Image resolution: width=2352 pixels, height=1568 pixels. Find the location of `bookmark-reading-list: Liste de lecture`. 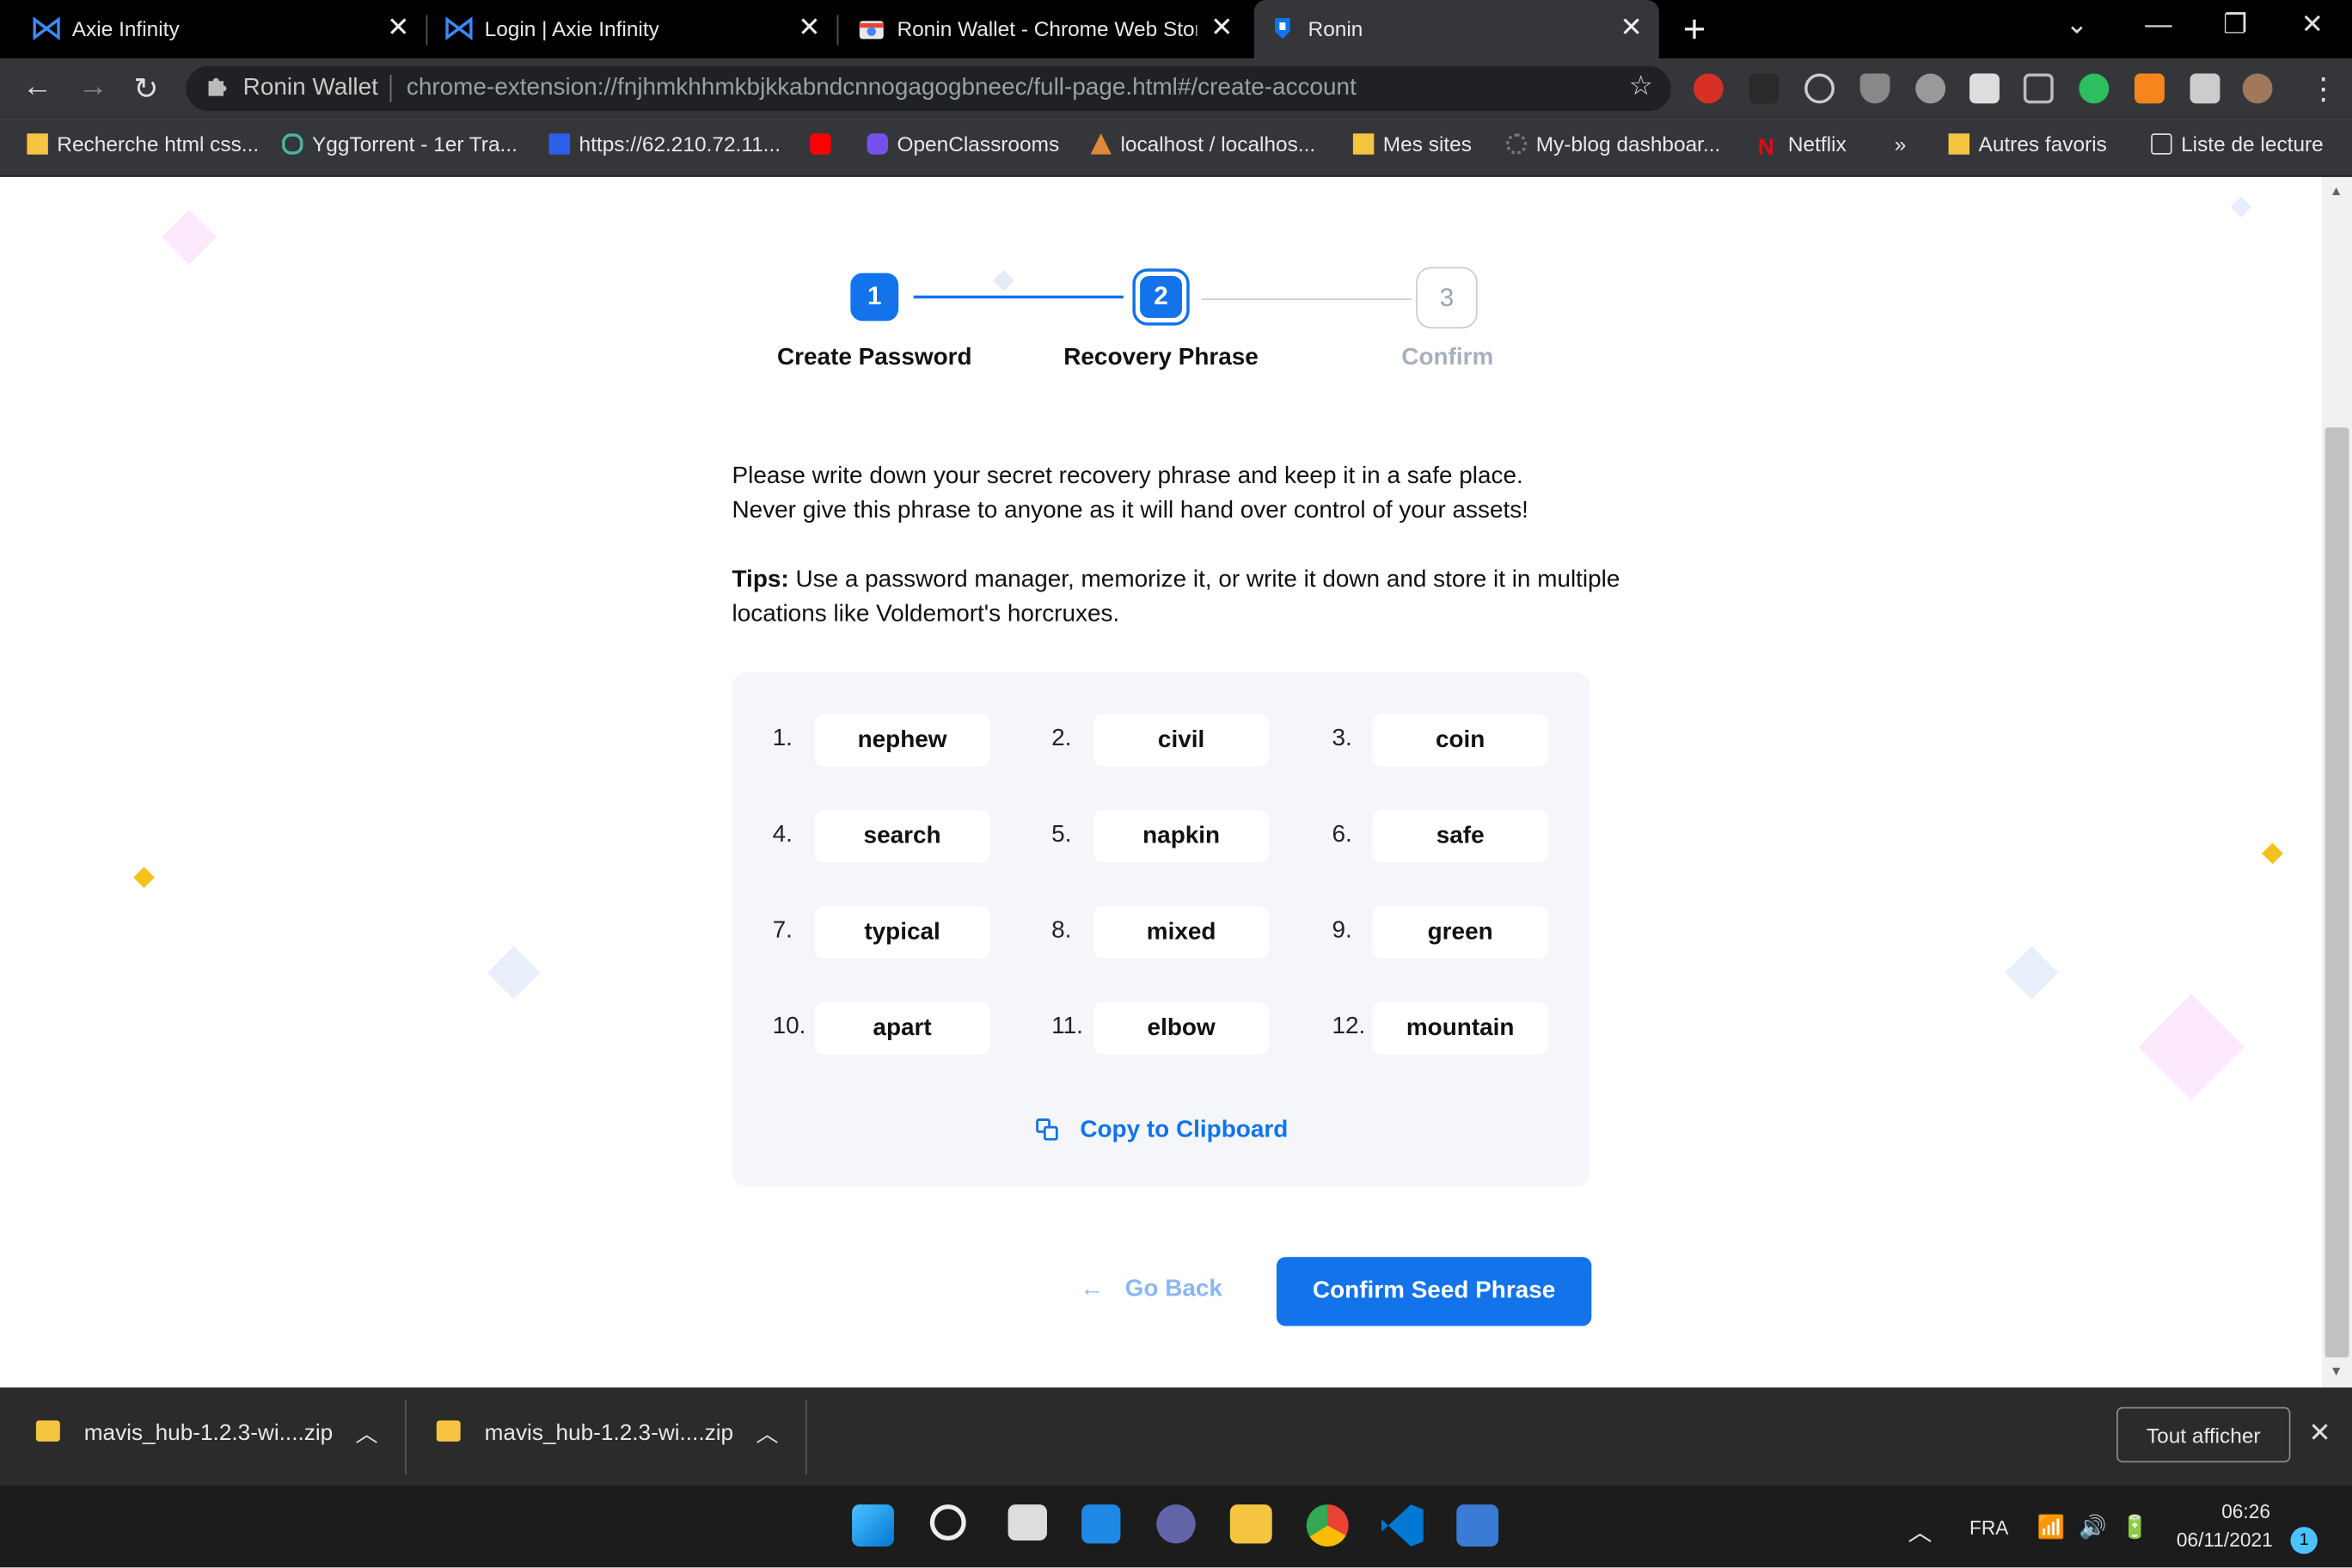

bookmark-reading-list: Liste de lecture is located at coordinates (2237, 144).